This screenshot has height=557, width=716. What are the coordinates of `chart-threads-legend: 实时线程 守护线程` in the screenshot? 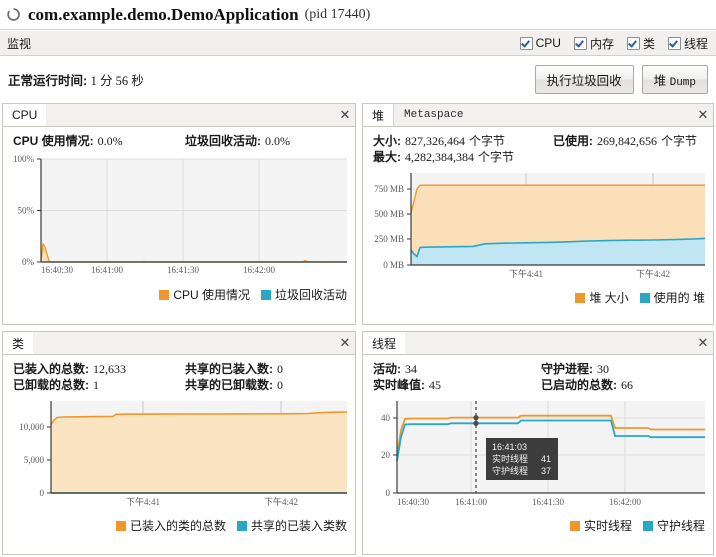 It's located at (538, 525).